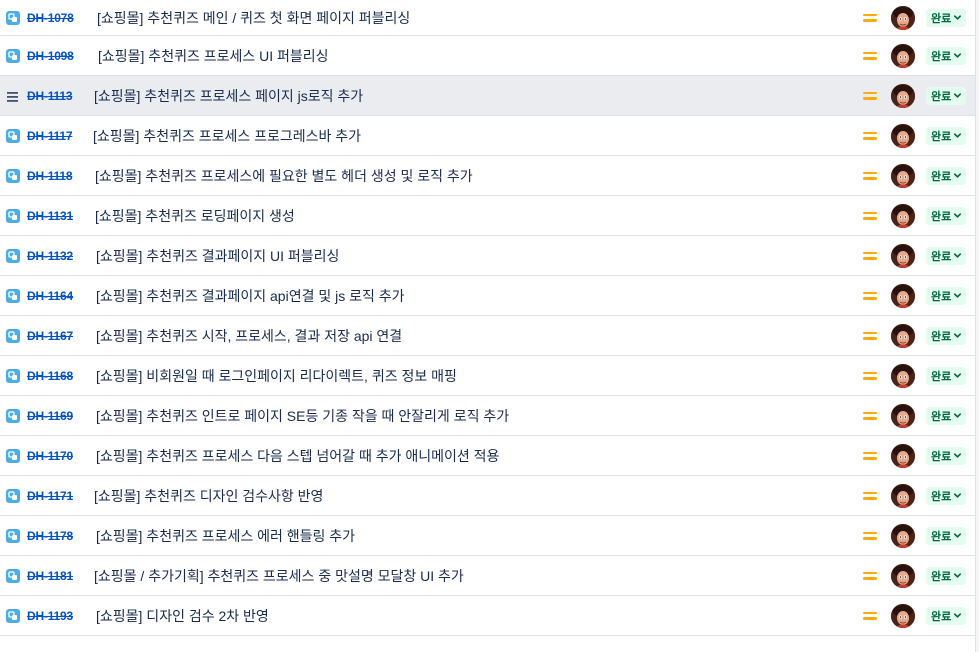 The height and width of the screenshot is (652, 979). I want to click on issue-summary: [쇼핑몰] 추천퀴즈 프로세스 UI 퍼블리싱, so click(213, 56).